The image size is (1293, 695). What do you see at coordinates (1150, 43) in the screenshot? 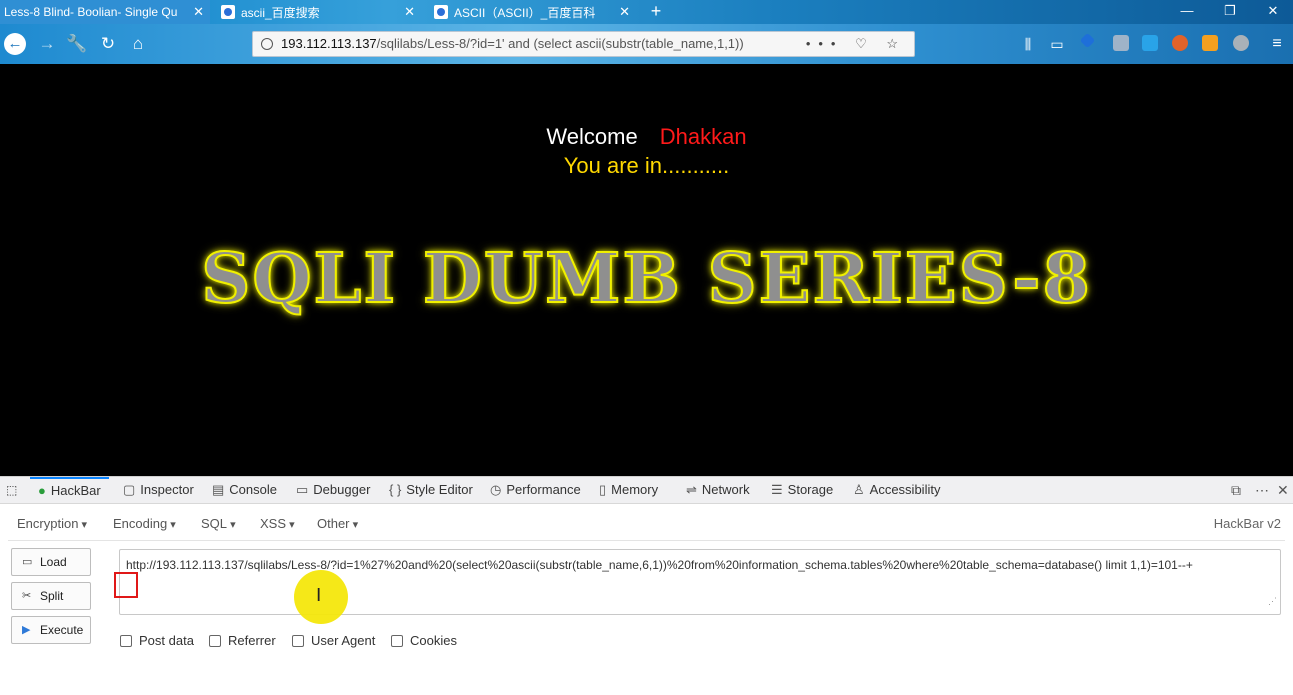
I see `extension-cube-icon` at bounding box center [1150, 43].